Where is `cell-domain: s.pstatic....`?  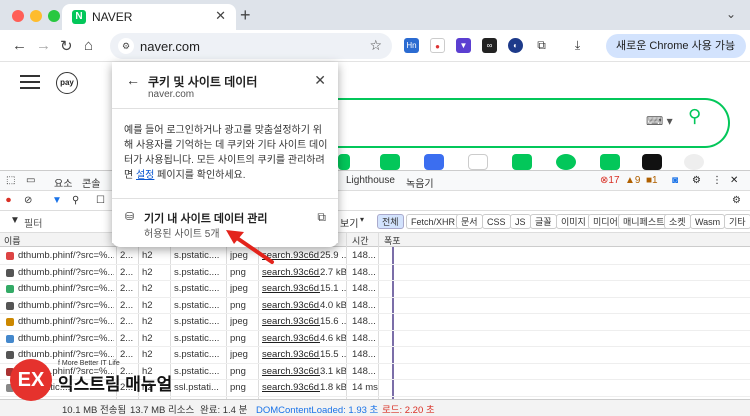
cell-domain: s.pstatic.... is located at coordinates (197, 305).